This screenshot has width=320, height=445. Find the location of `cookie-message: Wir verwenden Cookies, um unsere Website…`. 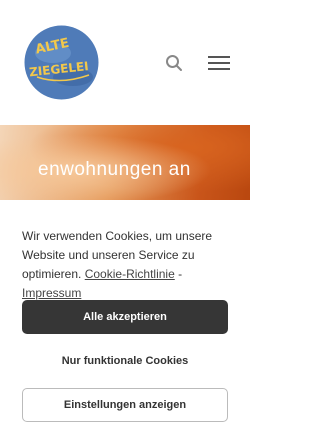

cookie-message: Wir verwenden Cookies, um unsere Website… is located at coordinates (127, 265).